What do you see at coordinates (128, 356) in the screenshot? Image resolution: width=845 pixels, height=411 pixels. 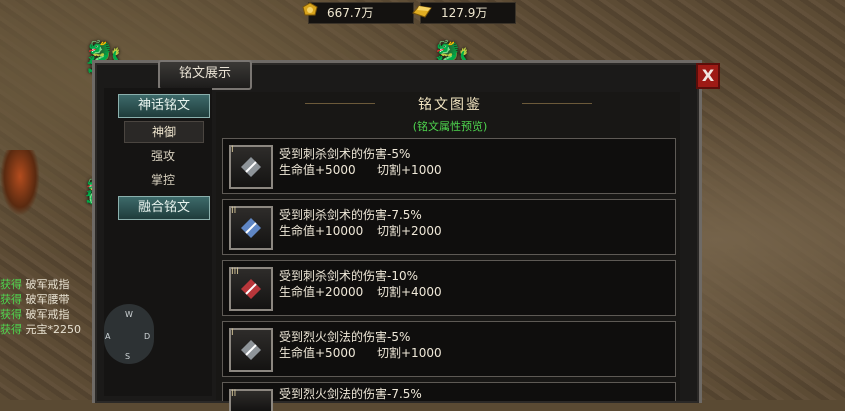 I see `joystick-s: S` at bounding box center [128, 356].